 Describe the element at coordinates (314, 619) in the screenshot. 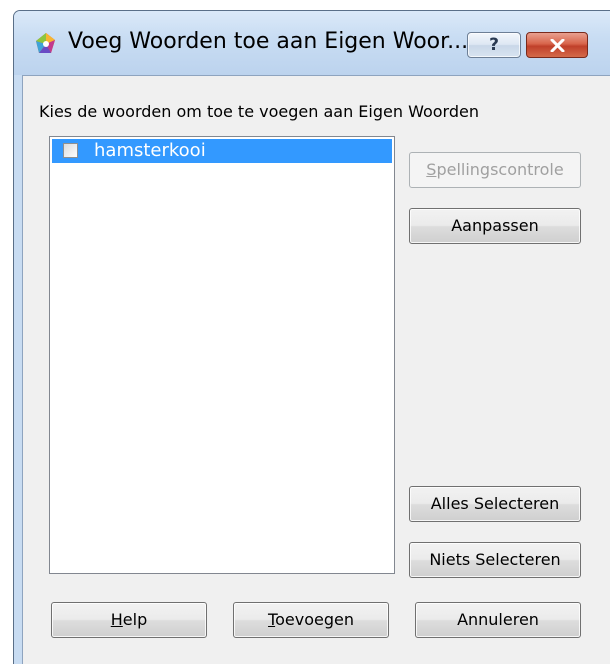

I see `add-label: oevoegen` at that location.